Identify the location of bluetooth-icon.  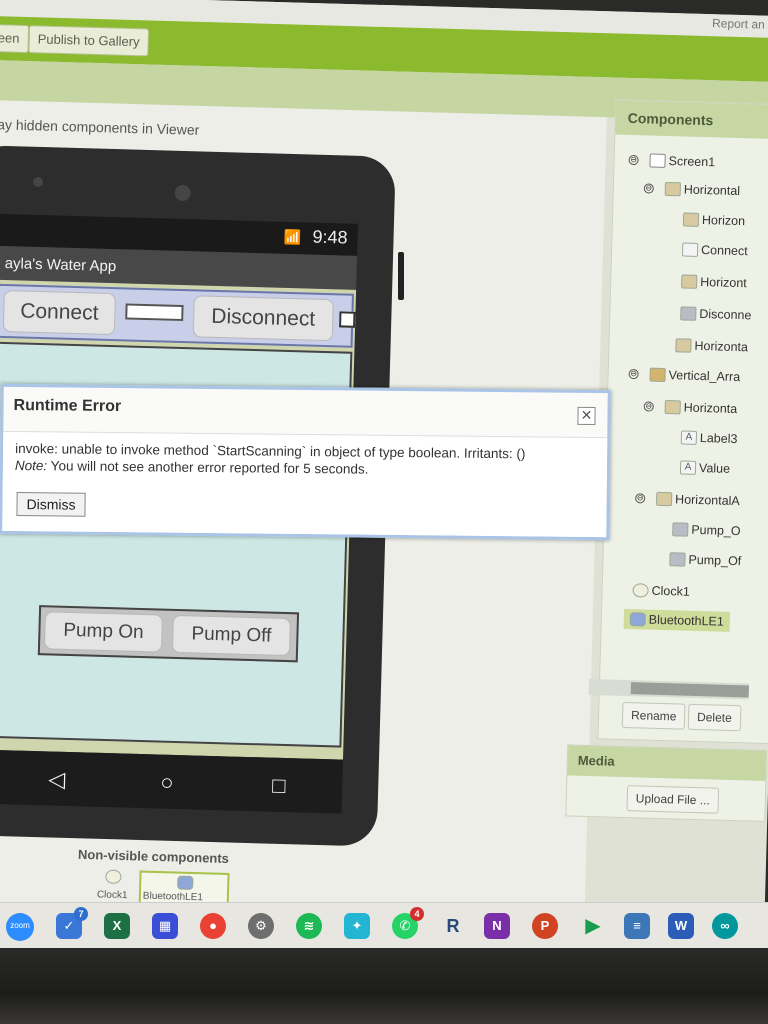
(637, 619).